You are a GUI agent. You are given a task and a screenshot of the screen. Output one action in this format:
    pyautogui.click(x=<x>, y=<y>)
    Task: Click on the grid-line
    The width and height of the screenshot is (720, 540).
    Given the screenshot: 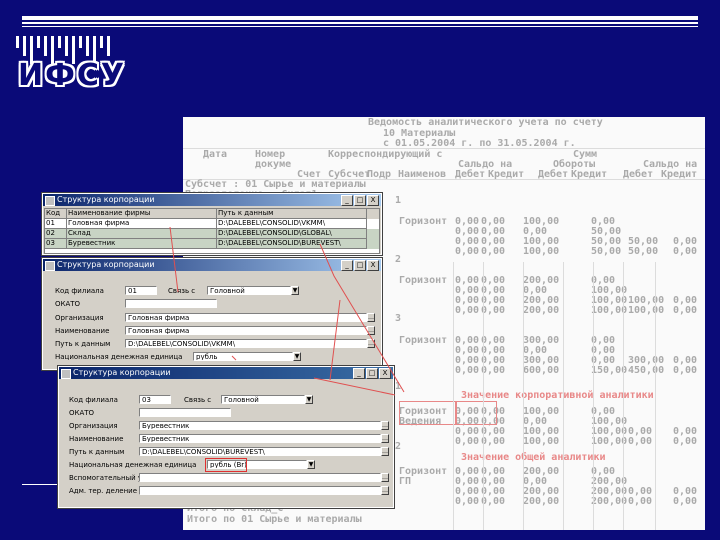 What is the action you would take?
    pyautogui.click(x=563, y=396)
    